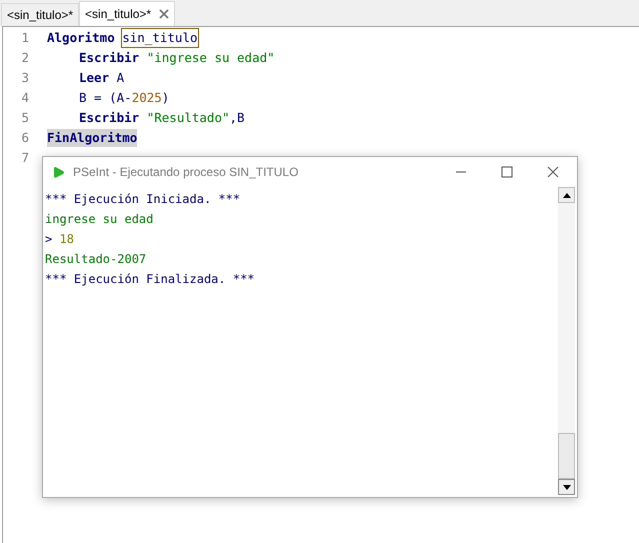  What do you see at coordinates (24, 77) in the screenshot?
I see `line-number: 3` at bounding box center [24, 77].